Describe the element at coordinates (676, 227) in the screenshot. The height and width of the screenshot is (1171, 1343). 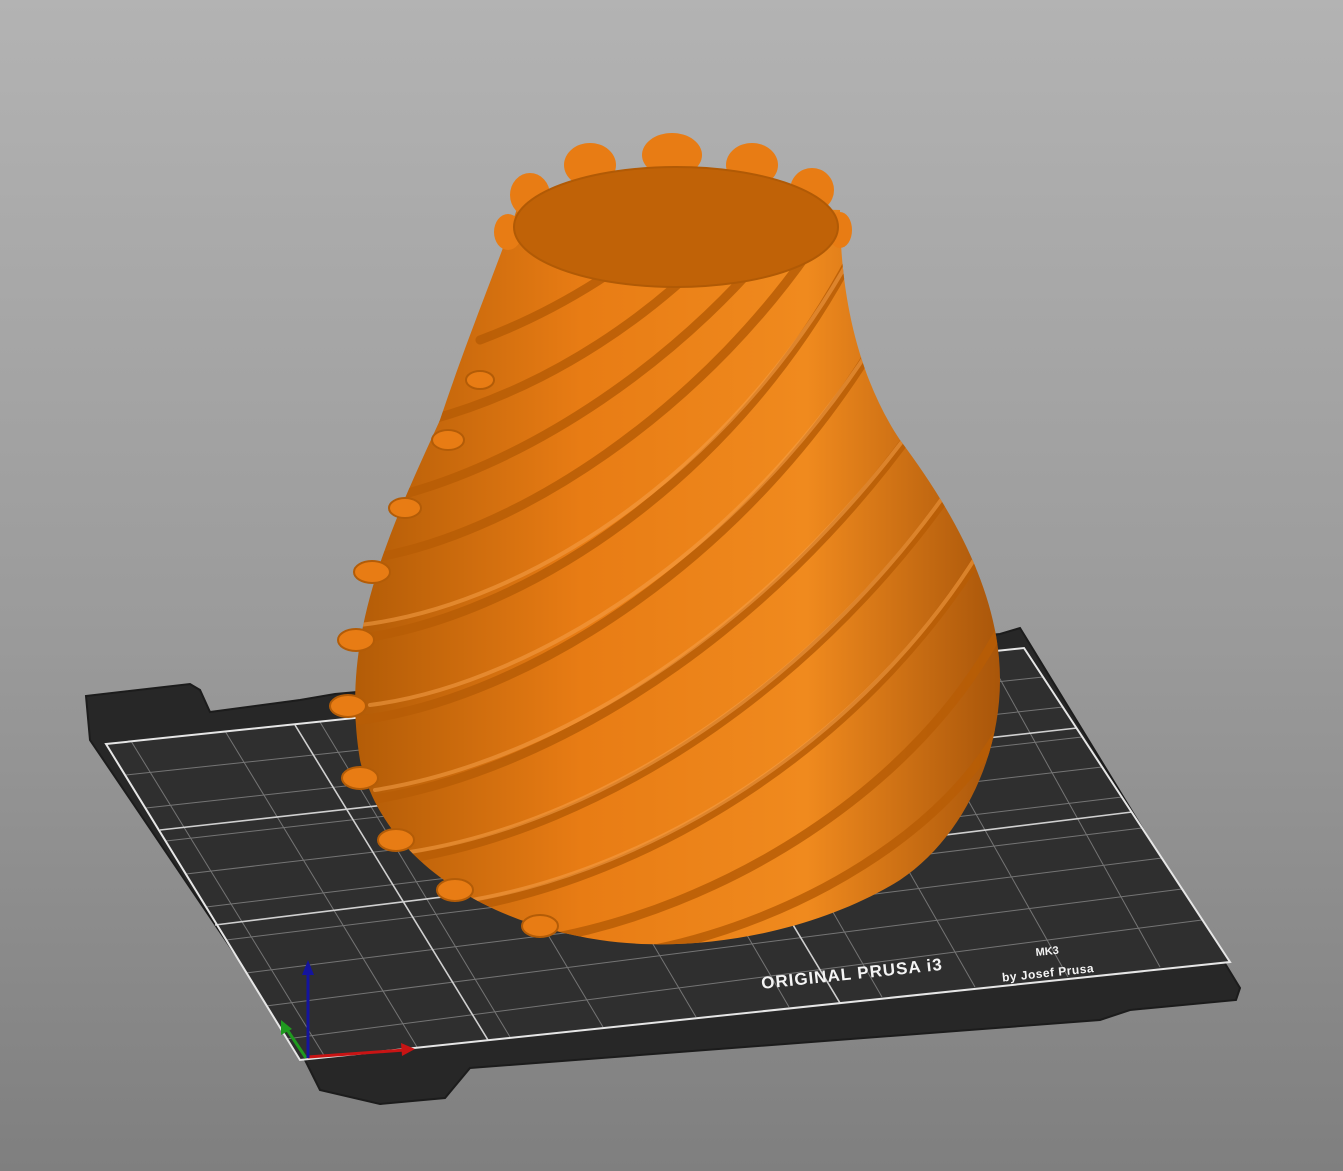
I see `vase-top-opening` at that location.